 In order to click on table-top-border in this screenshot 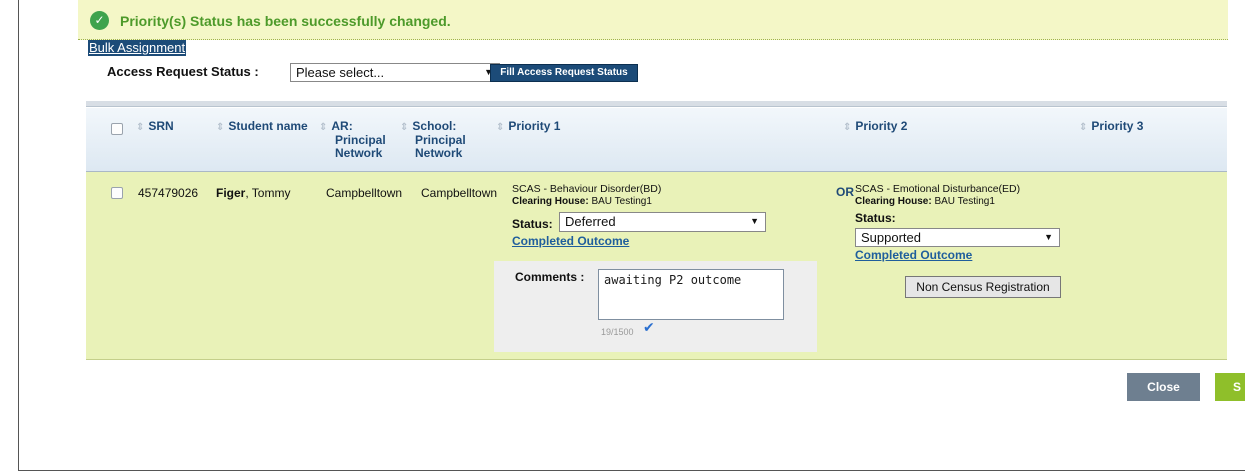, I will do `click(656, 104)`.